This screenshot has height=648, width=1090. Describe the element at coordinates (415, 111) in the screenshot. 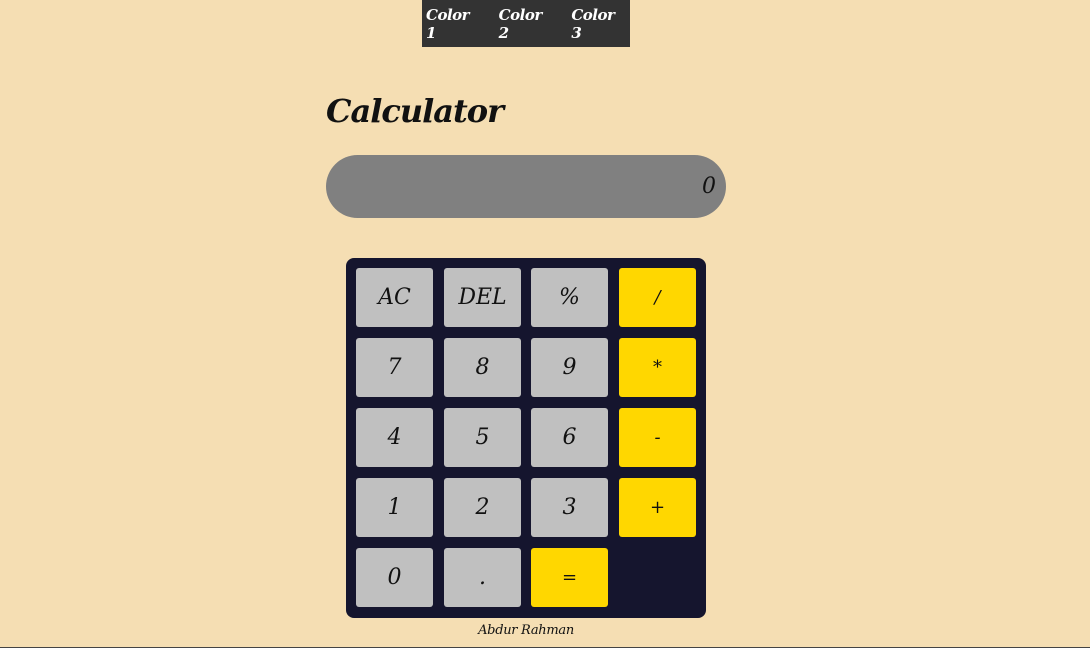

I see `page-title: Calculator` at that location.